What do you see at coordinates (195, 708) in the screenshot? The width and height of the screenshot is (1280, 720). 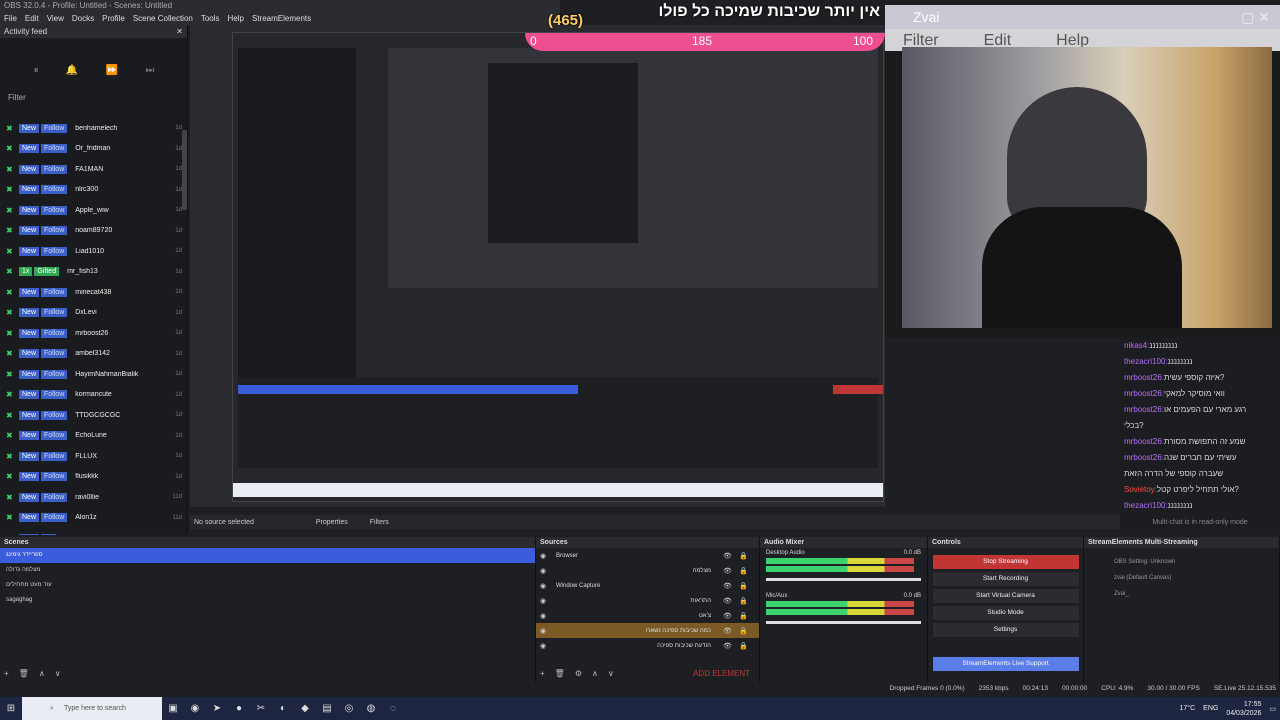 I see `discord-icon: ◉` at bounding box center [195, 708].